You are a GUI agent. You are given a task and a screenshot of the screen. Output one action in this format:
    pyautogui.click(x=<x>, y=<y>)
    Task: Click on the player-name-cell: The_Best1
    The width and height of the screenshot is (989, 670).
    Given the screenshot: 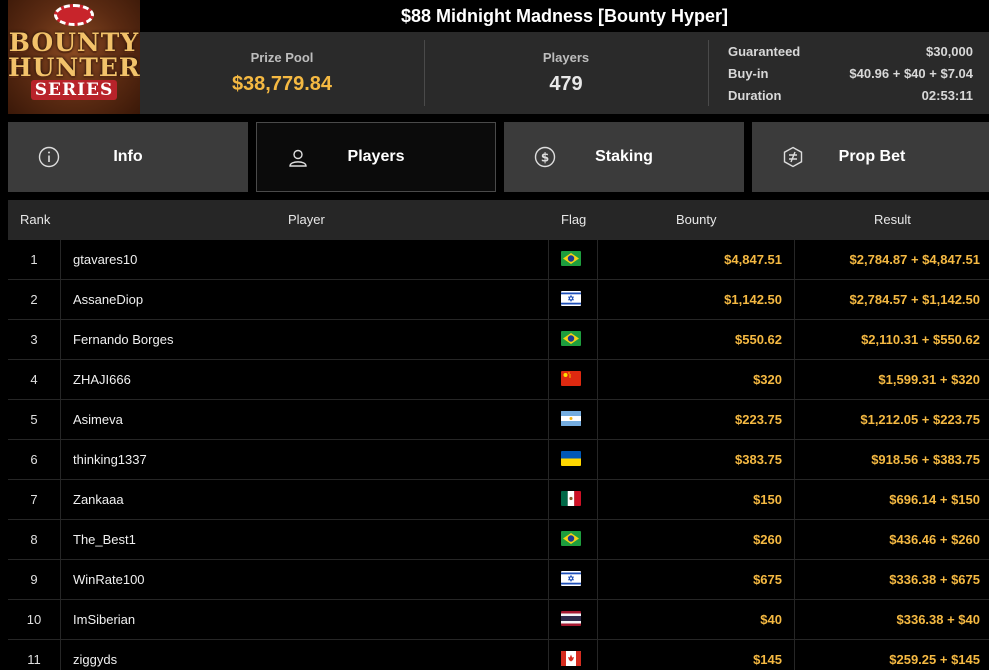 What is the action you would take?
    pyautogui.click(x=308, y=540)
    